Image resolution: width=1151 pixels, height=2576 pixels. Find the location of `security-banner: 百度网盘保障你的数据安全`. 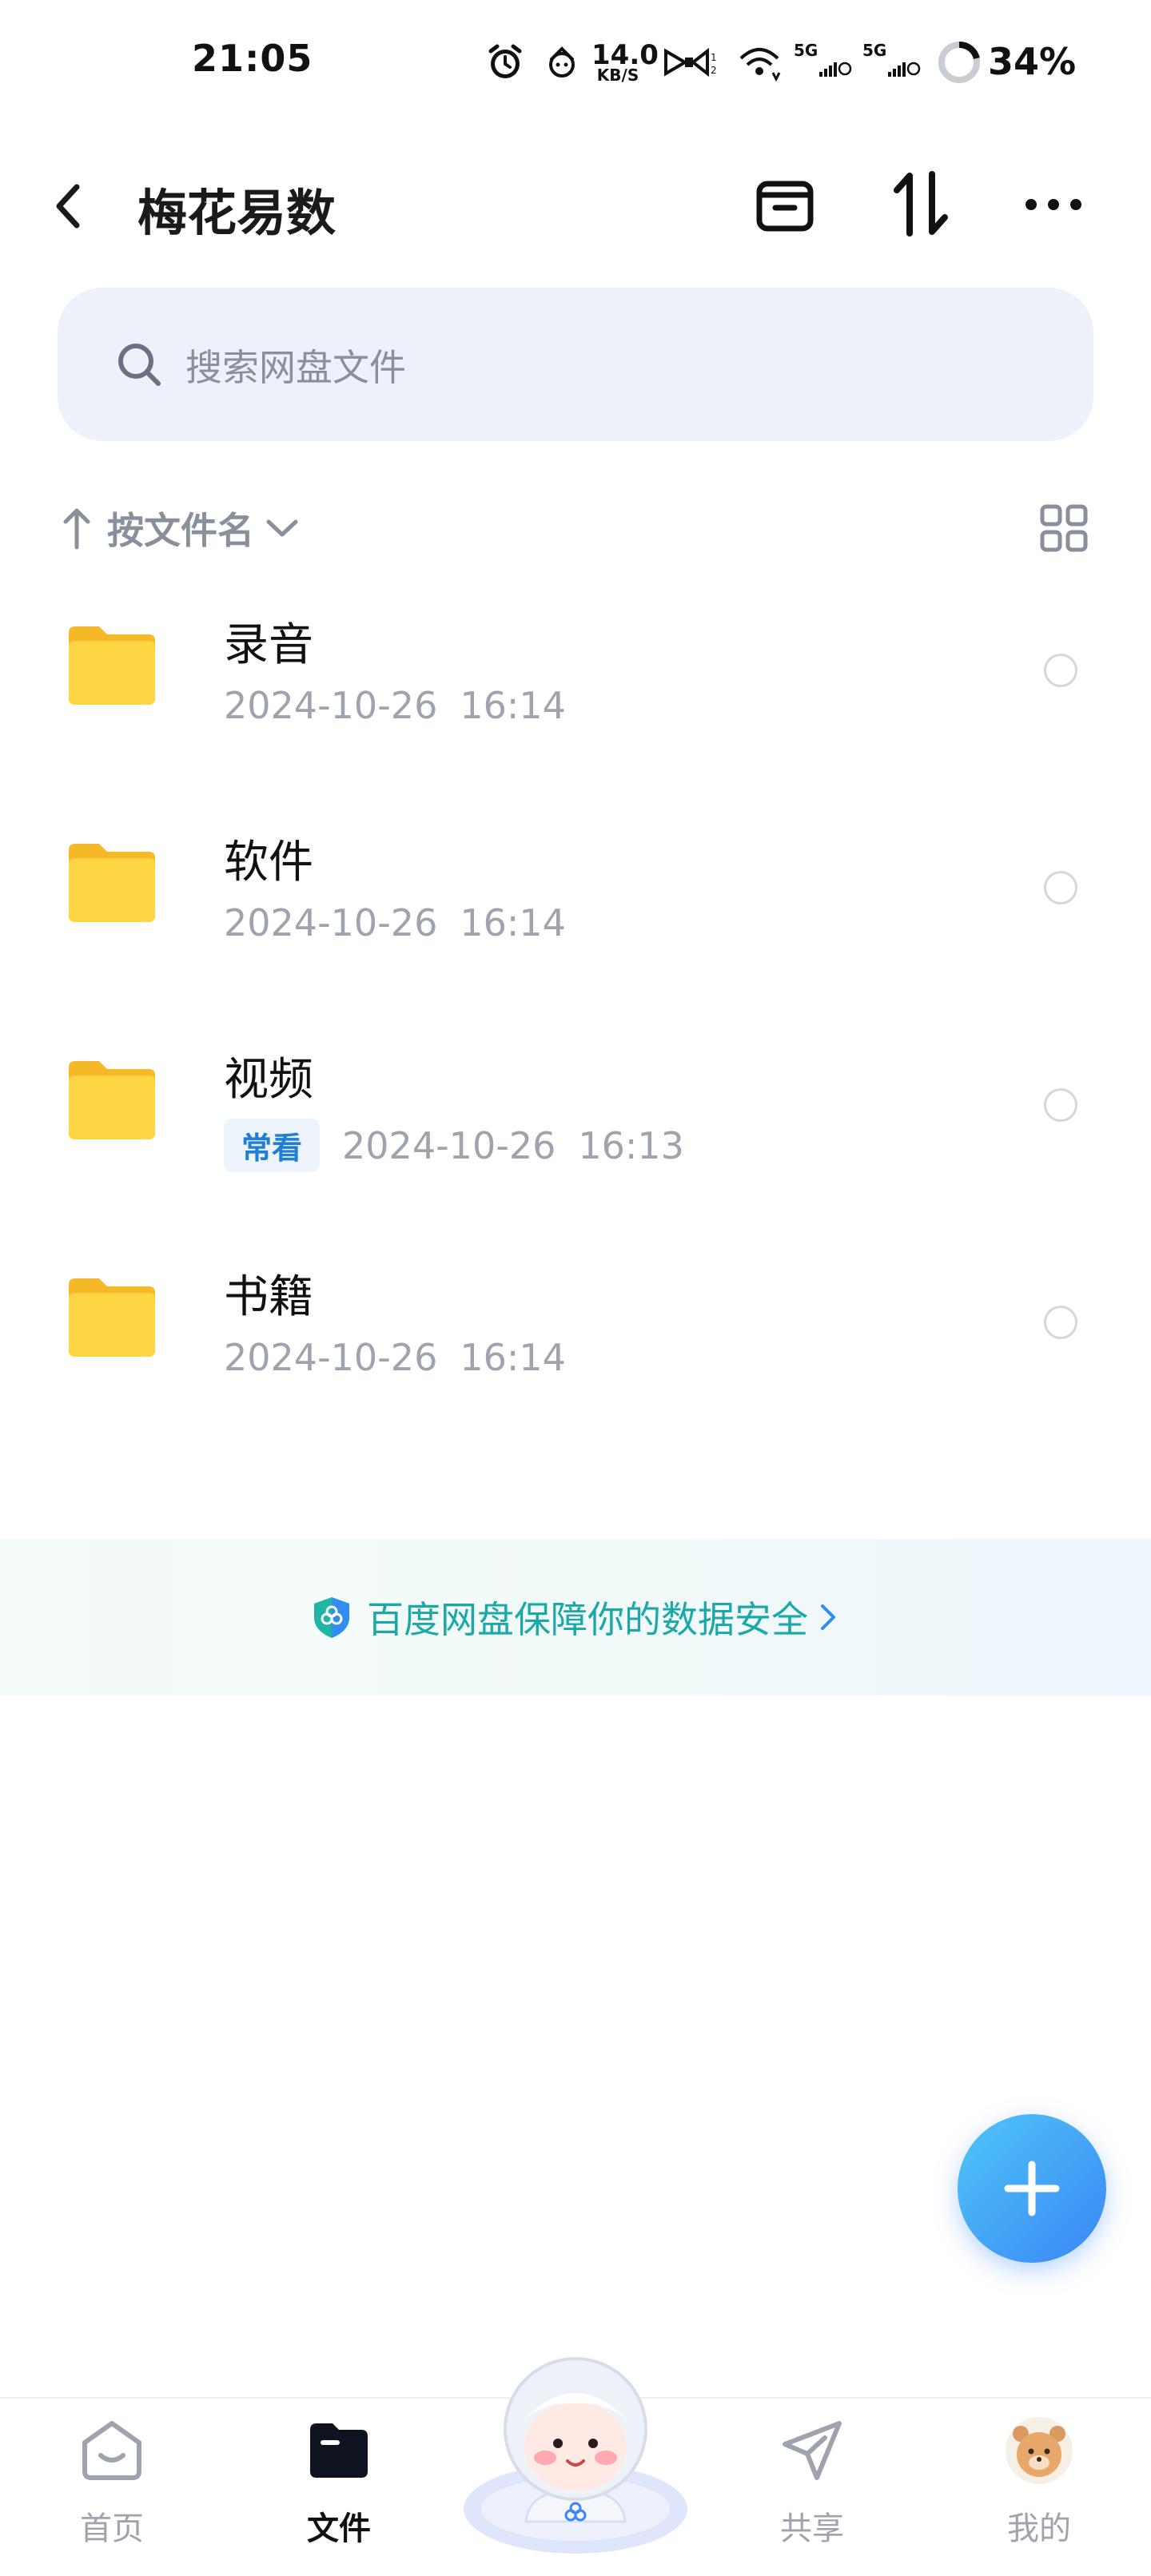

security-banner: 百度网盘保障你的数据安全 is located at coordinates (575, 1617).